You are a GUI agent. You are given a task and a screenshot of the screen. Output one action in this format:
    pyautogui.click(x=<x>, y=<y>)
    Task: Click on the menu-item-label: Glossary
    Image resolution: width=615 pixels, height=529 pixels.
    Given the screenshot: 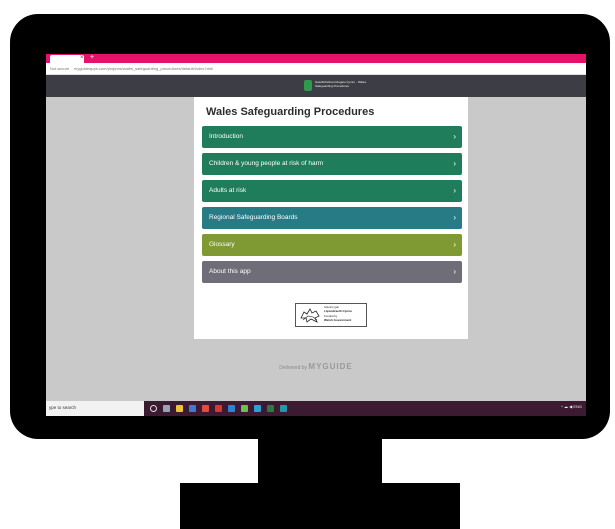 What is the action you would take?
    pyautogui.click(x=222, y=244)
    